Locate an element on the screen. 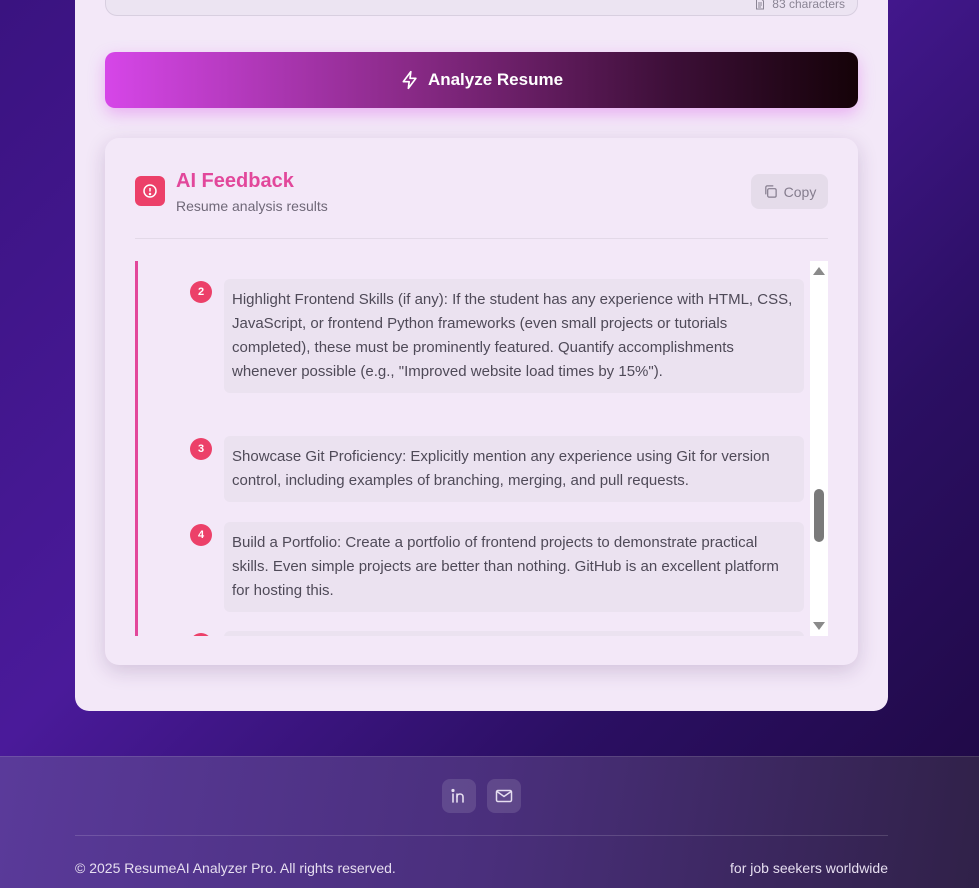 The image size is (979, 888). feedback-title: AI Feedback is located at coordinates (235, 181).